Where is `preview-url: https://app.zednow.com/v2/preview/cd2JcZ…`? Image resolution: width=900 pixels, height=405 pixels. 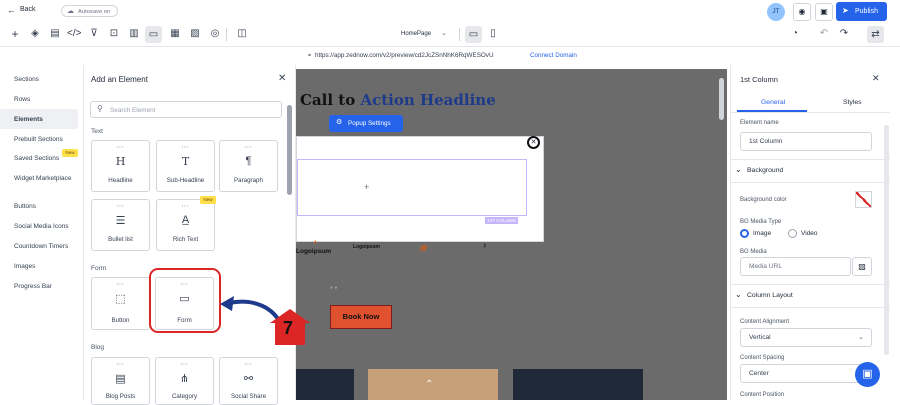
preview-url: https://app.zednow.com/v2/preview/cd2JcZ… is located at coordinates (404, 55).